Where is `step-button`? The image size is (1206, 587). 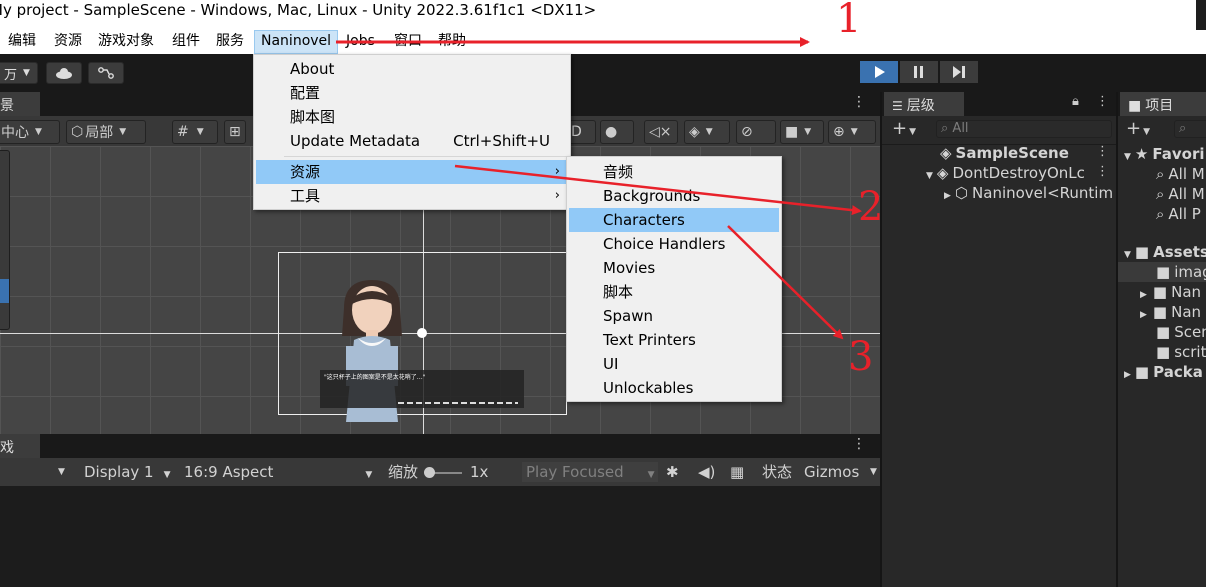 step-button is located at coordinates (959, 72).